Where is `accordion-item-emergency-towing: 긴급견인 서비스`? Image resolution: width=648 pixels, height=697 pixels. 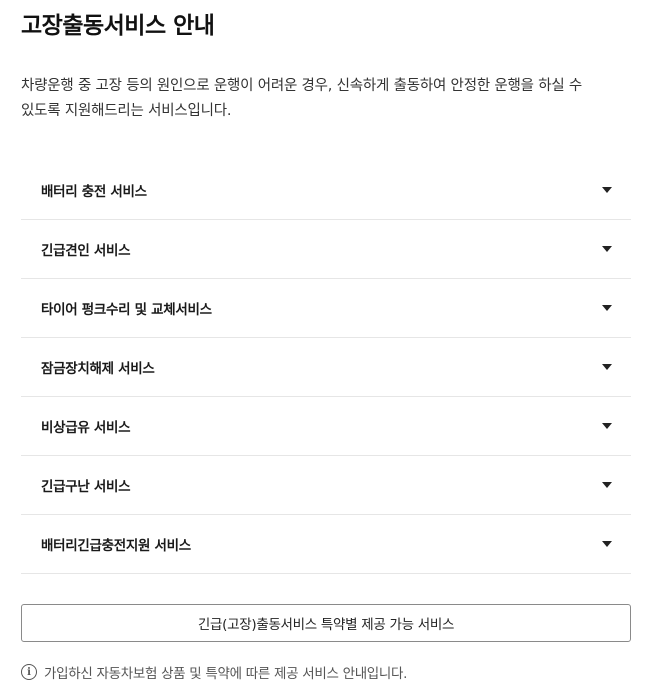
accordion-item-emergency-towing: 긴급견인 서비스 is located at coordinates (326, 249).